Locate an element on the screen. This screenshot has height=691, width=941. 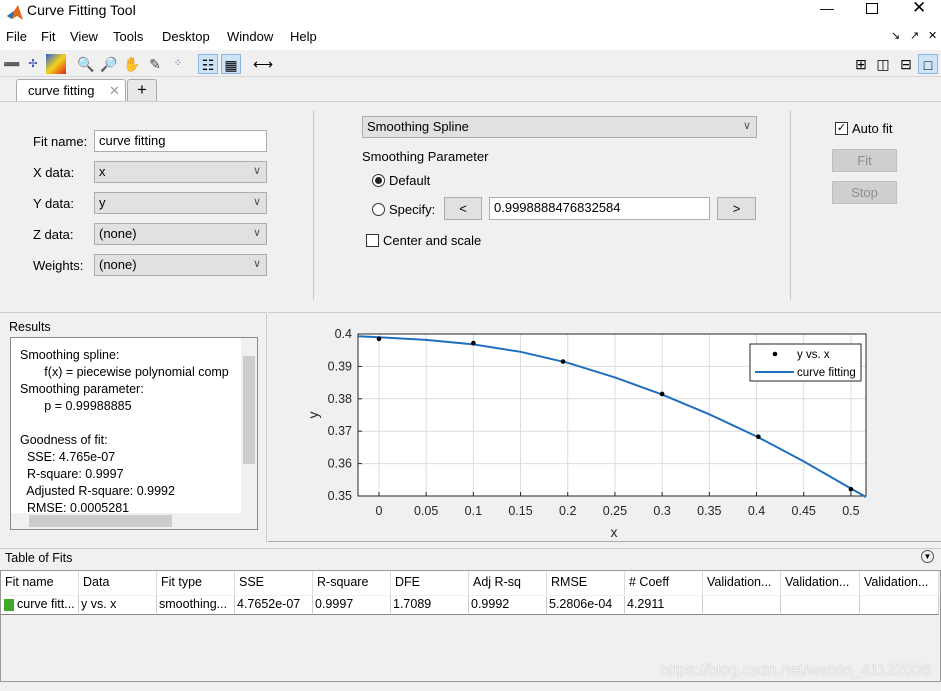
watermark: https://blog.csdn.net/weixin_41122036 is located at coordinates (796, 670).